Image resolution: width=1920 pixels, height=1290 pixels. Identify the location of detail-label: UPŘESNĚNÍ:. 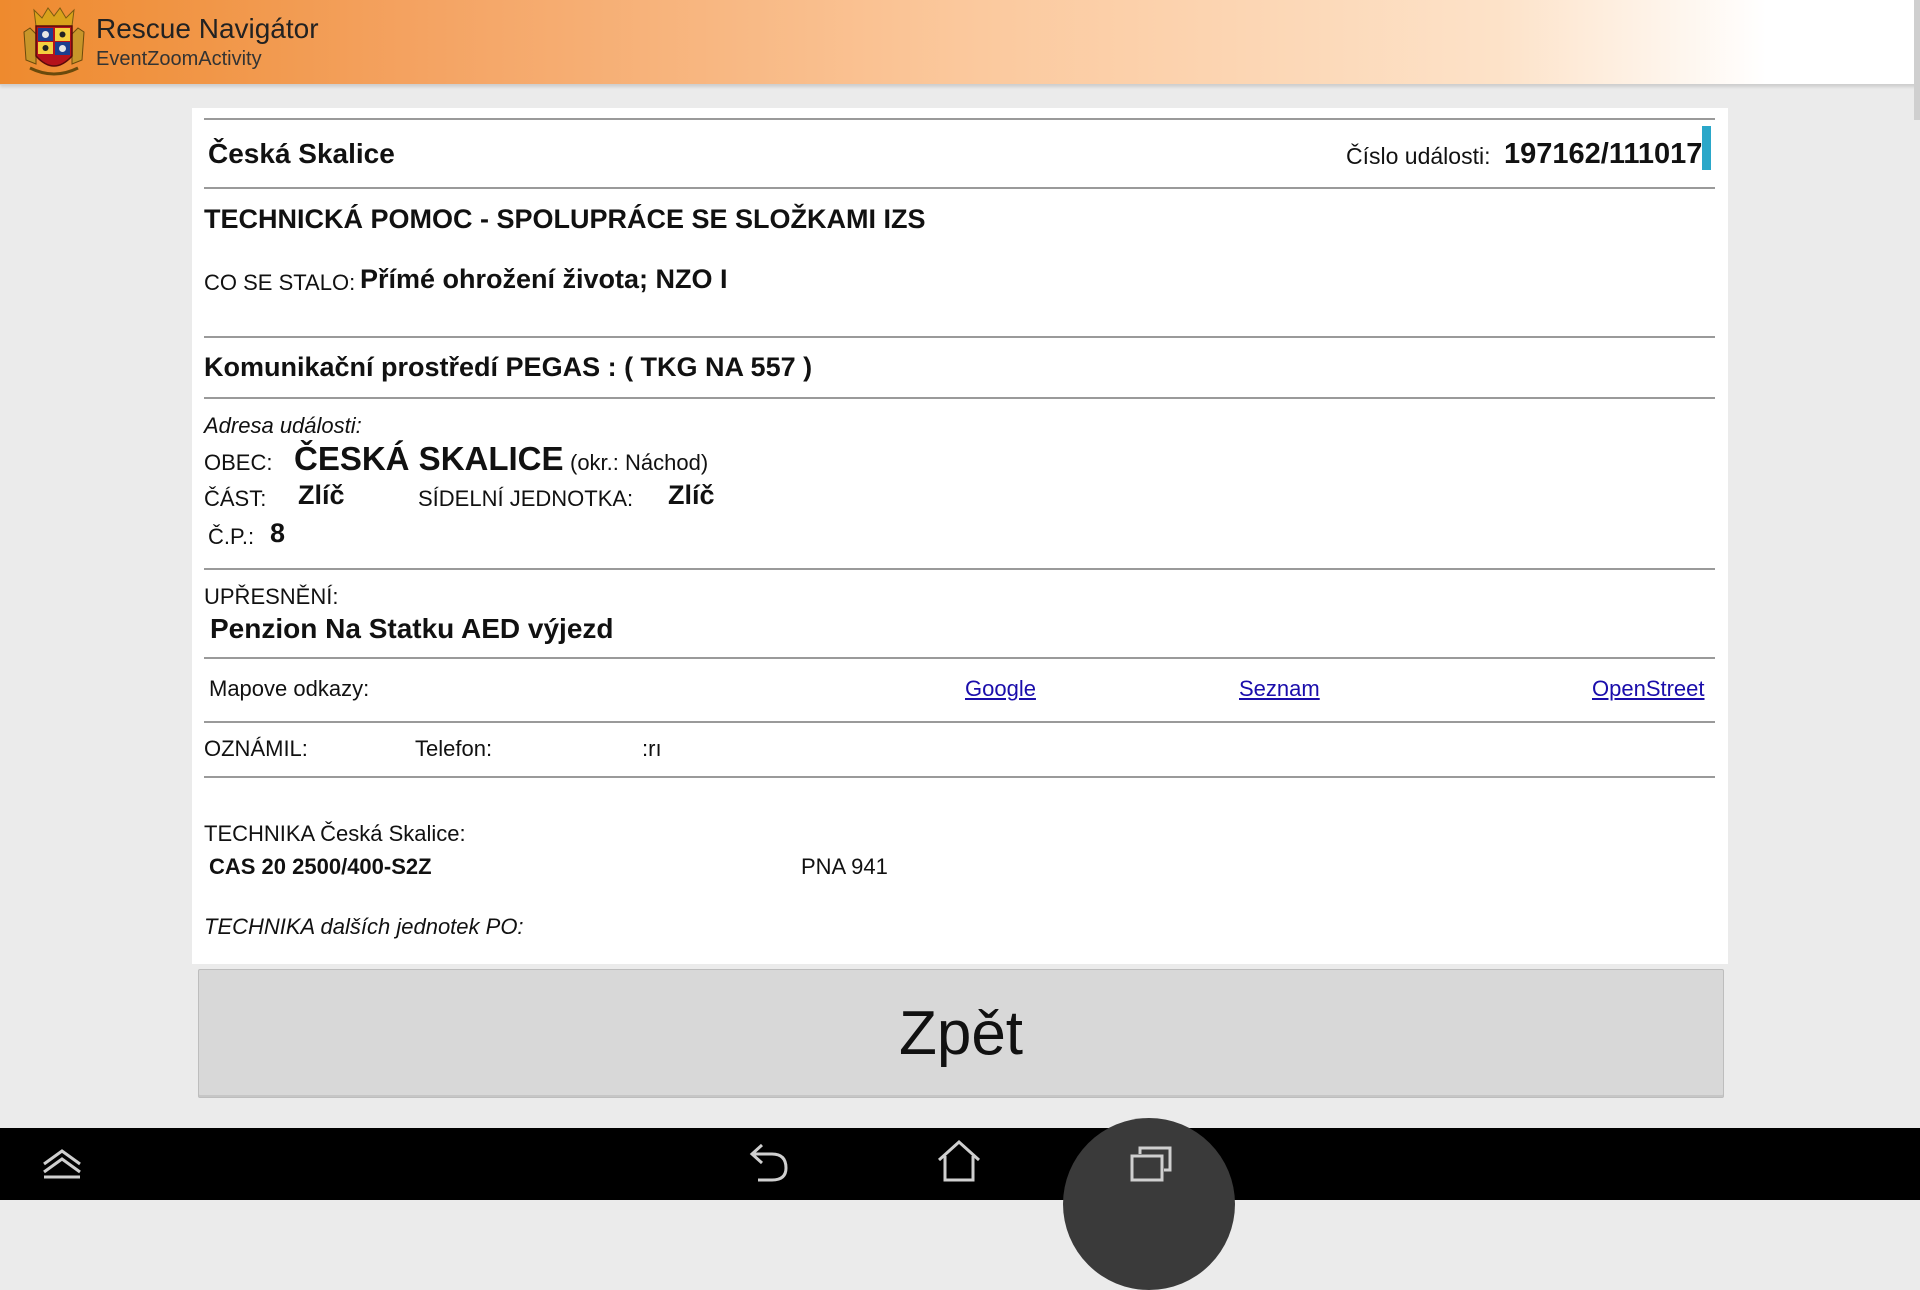
(271, 596).